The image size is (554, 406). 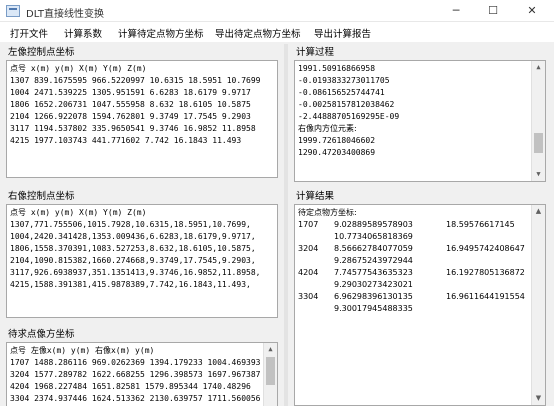 I want to click on app-window-icon, so click(x=13, y=11).